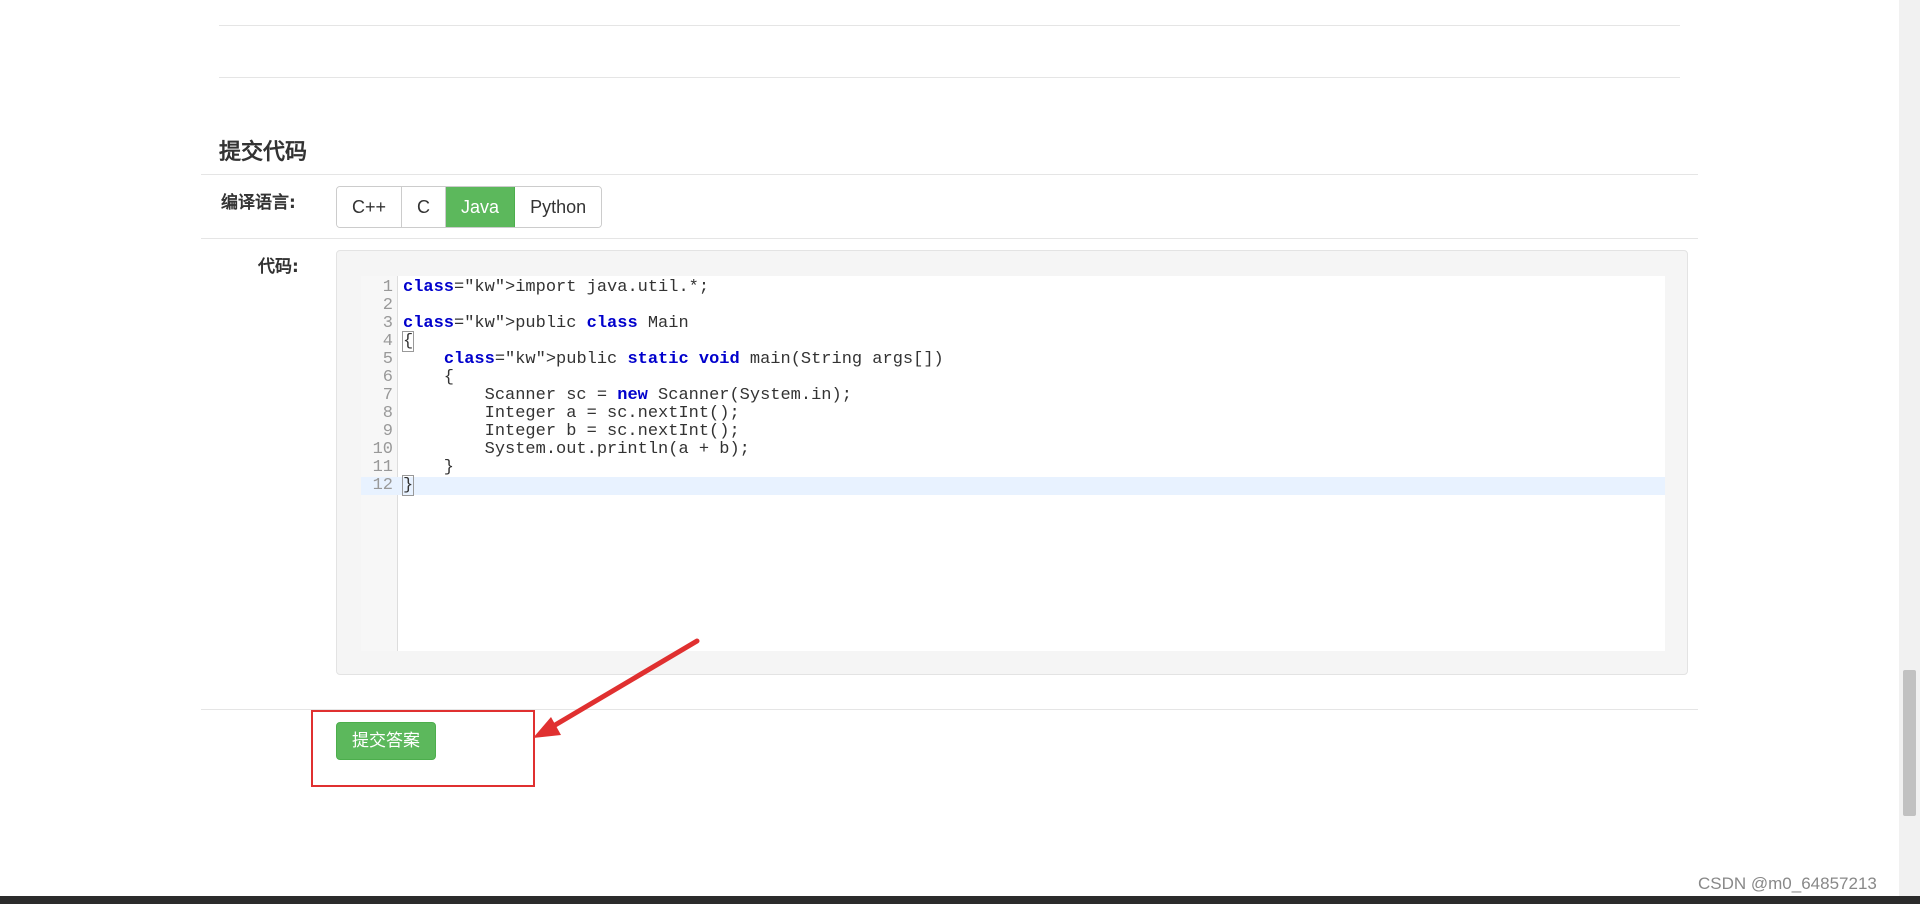  Describe the element at coordinates (387, 395) in the screenshot. I see `line-number: 7` at that location.